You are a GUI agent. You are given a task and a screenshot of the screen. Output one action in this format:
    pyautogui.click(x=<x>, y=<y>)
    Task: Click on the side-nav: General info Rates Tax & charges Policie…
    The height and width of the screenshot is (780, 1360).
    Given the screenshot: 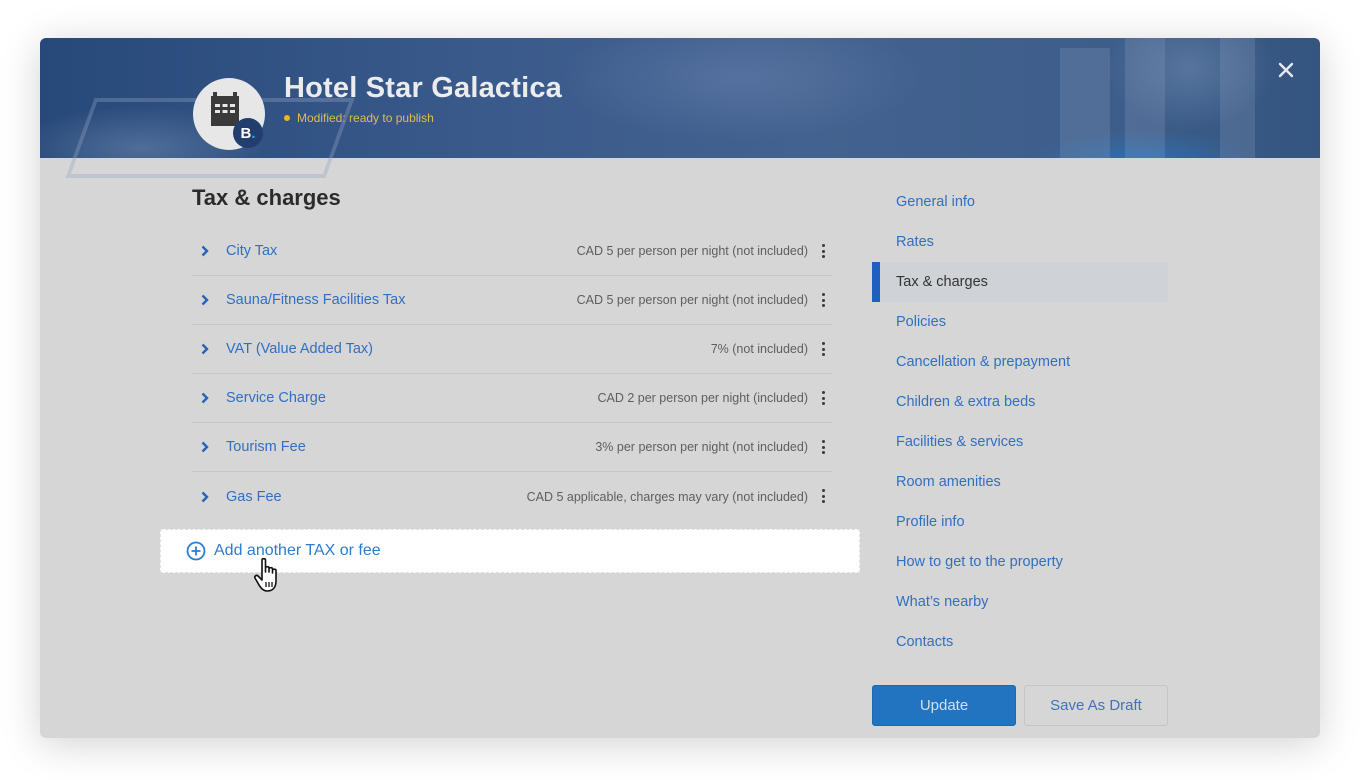 What is the action you would take?
    pyautogui.click(x=1020, y=422)
    